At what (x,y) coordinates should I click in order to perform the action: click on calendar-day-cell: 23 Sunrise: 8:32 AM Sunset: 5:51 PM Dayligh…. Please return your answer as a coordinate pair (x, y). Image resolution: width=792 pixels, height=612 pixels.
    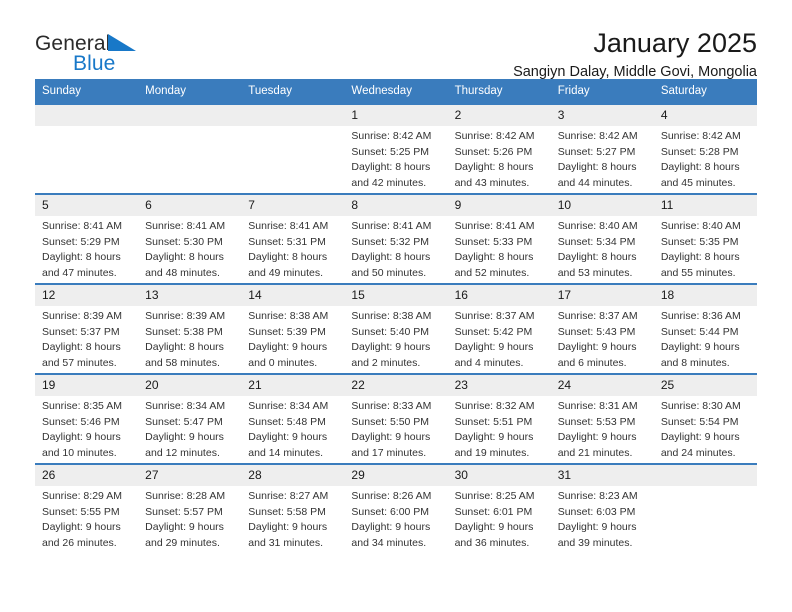
    Looking at the image, I should click on (499, 419).